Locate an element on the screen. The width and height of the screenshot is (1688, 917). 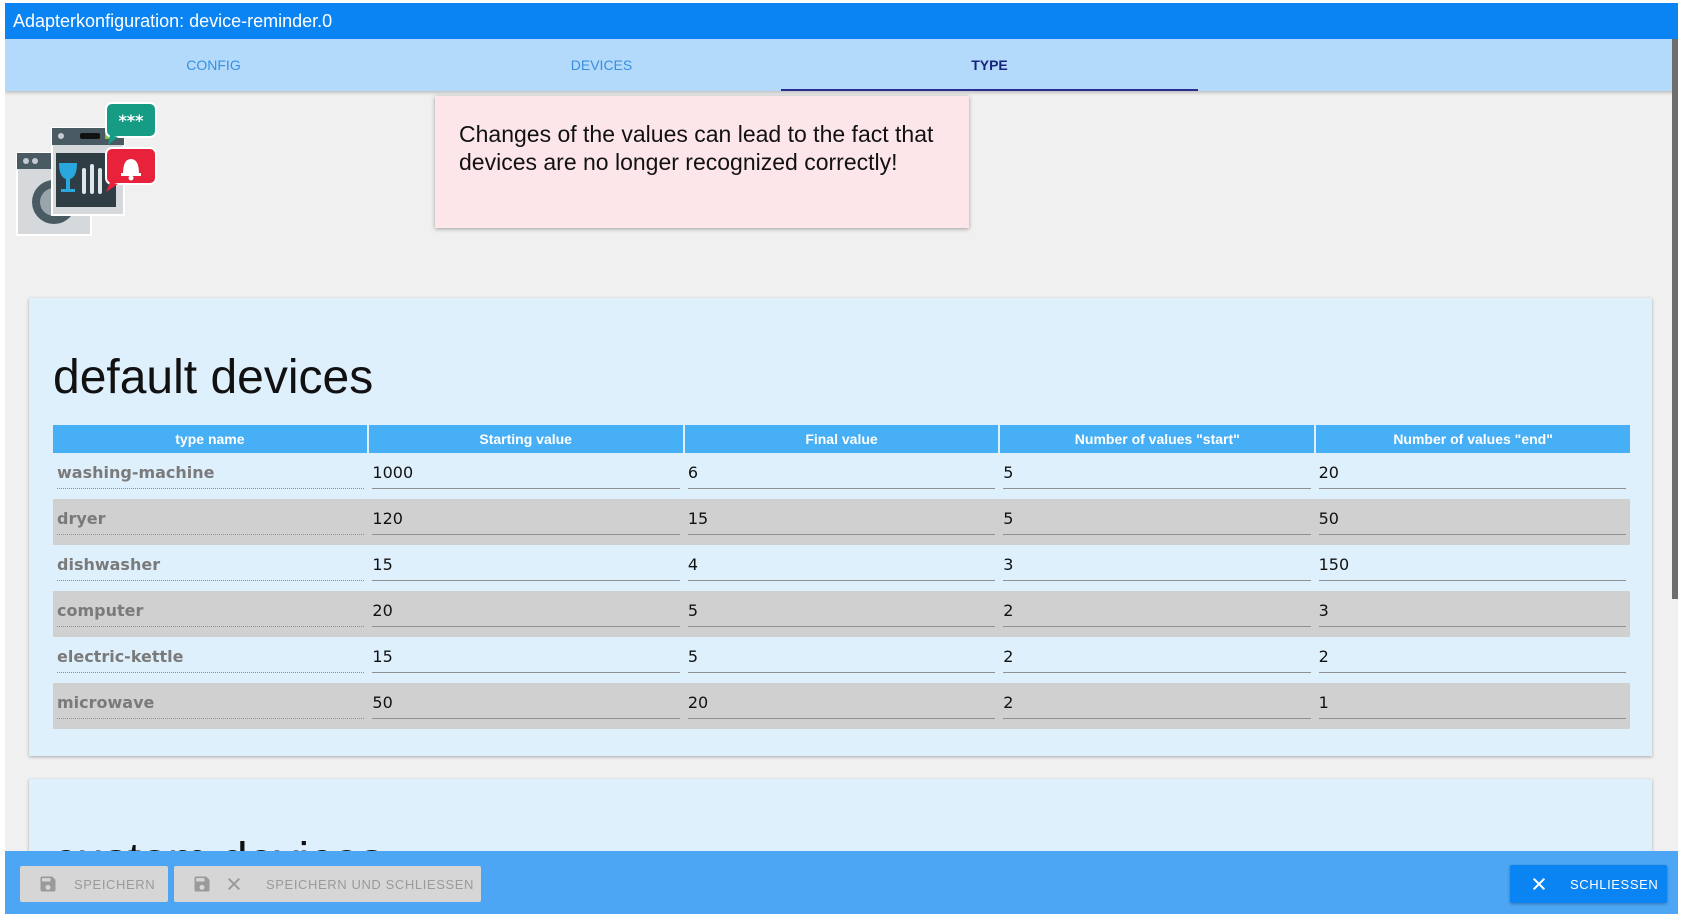
save-and-close-label: SPEICHERN UND SCHLIESSEN is located at coordinates (370, 884).